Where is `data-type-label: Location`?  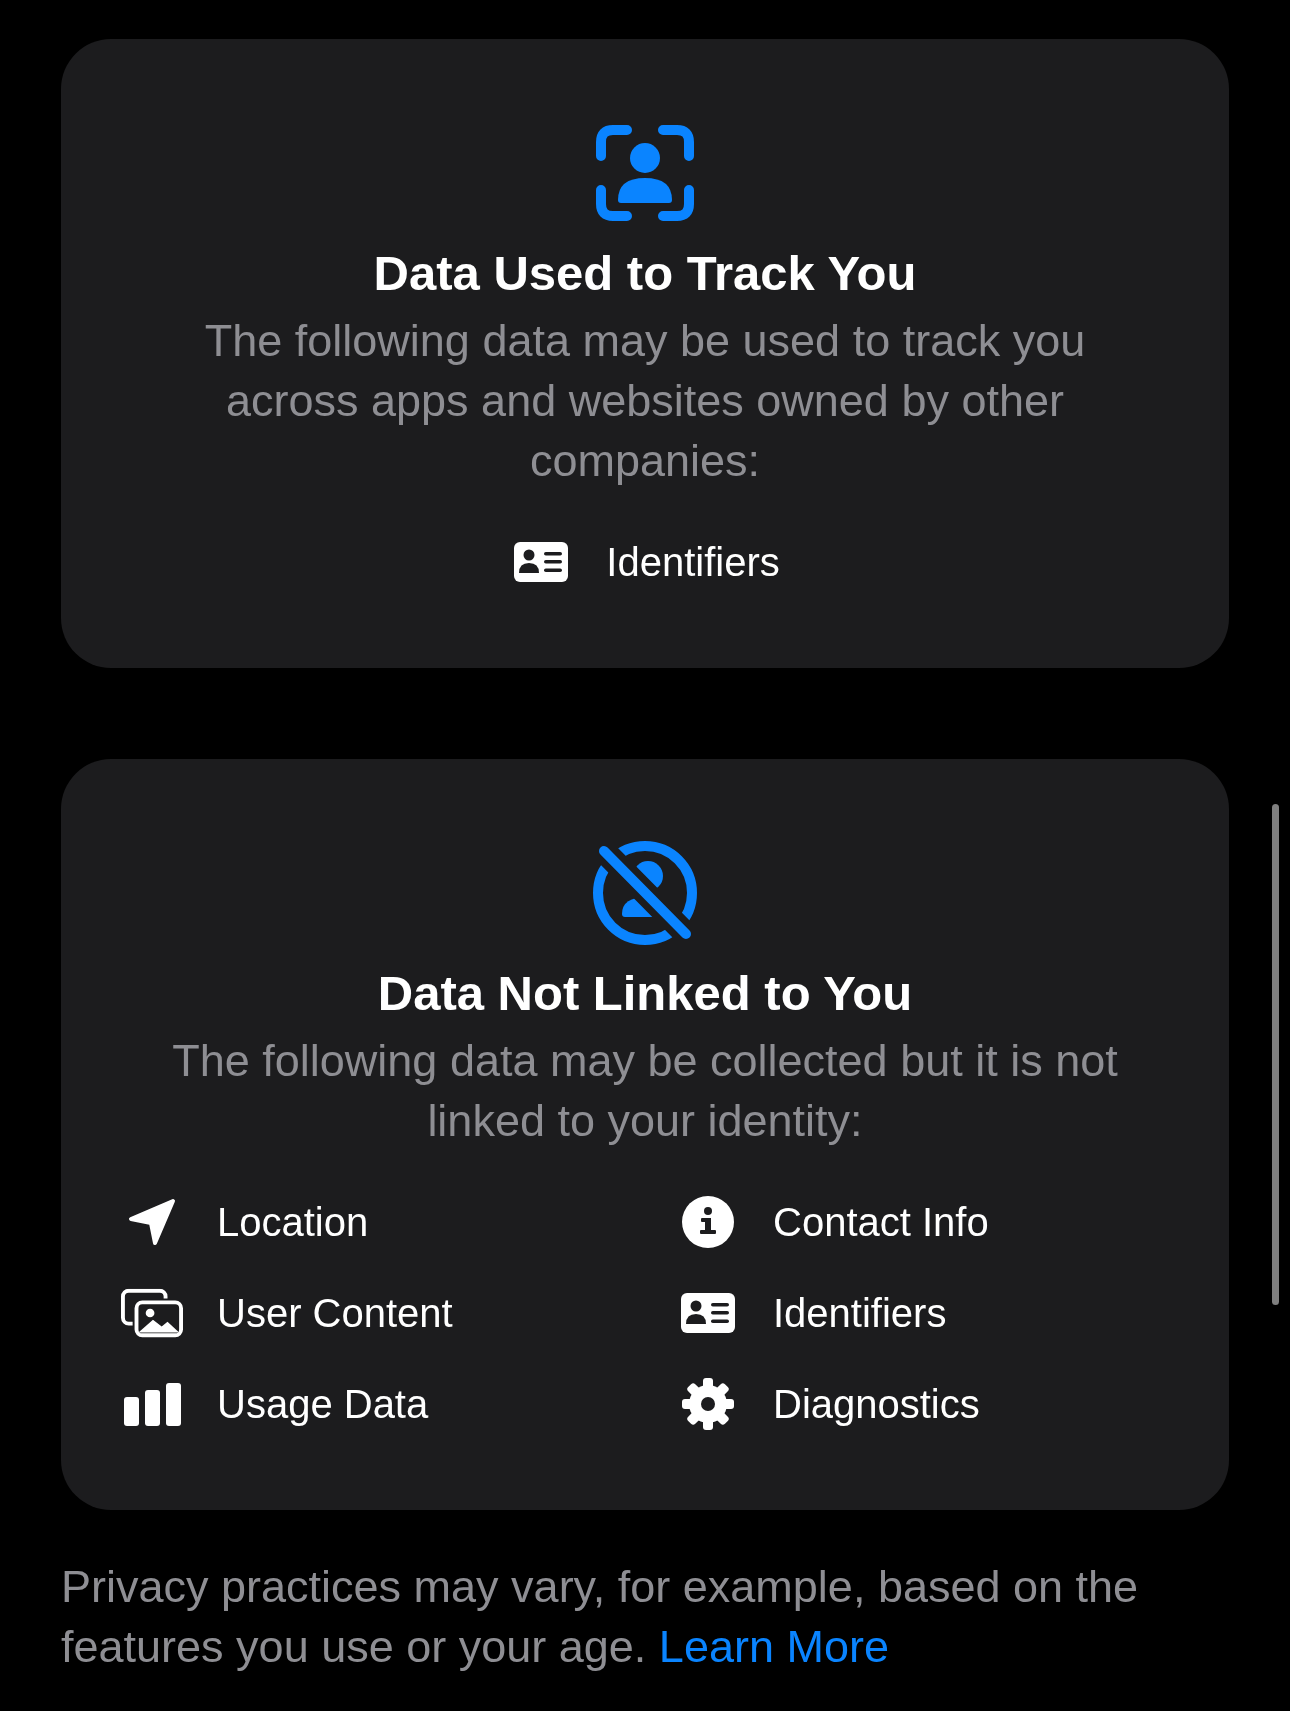 data-type-label: Location is located at coordinates (293, 1222).